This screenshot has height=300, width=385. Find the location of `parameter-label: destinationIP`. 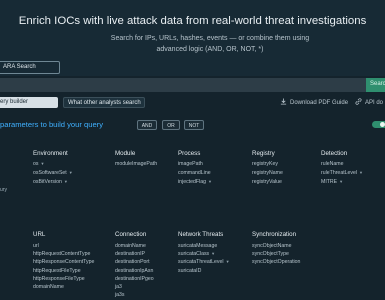

parameter-label: destinationIP is located at coordinates (130, 254).